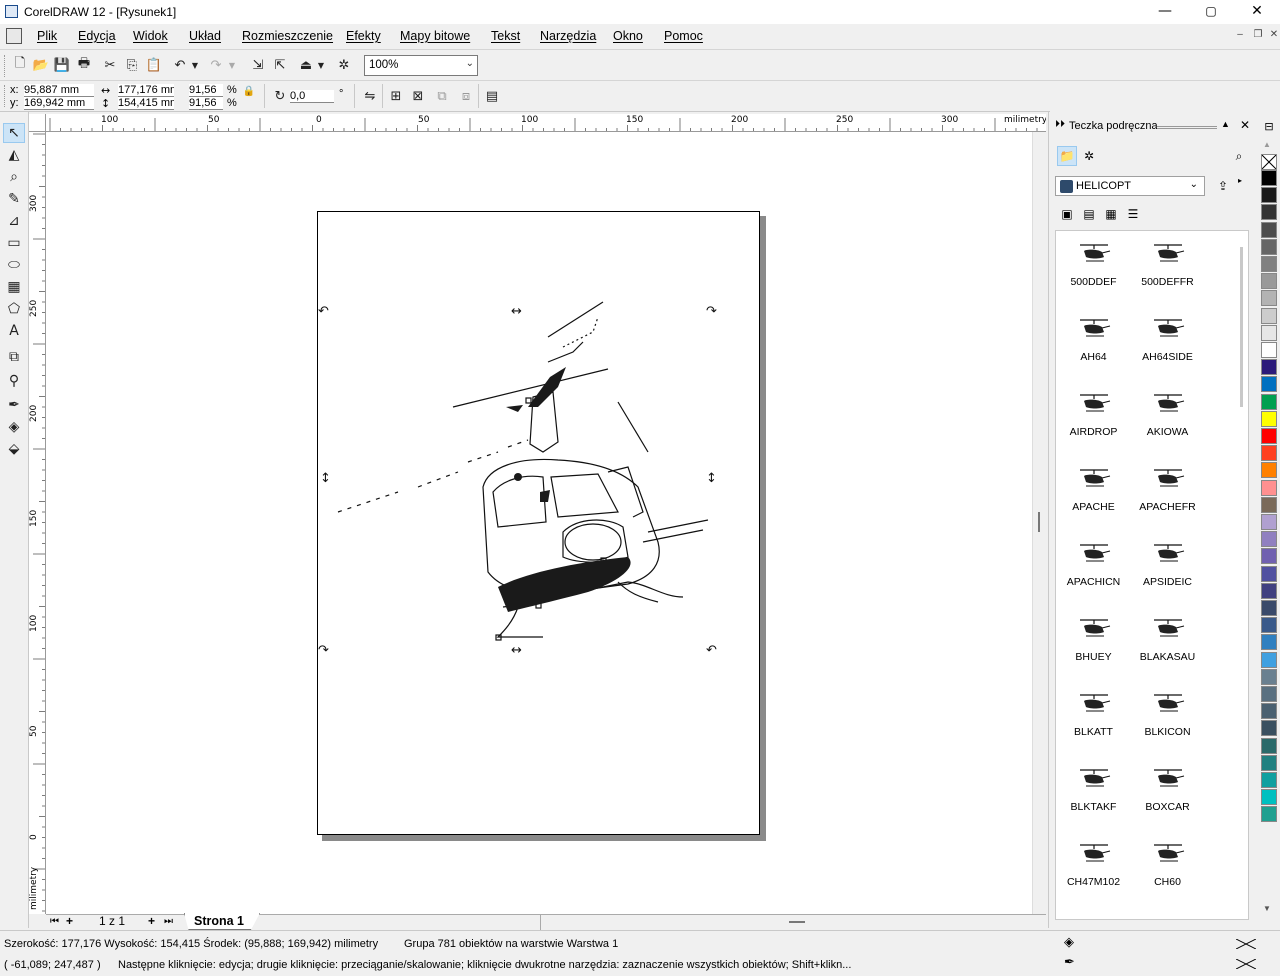  I want to click on import-icon: ⇲, so click(258, 65).